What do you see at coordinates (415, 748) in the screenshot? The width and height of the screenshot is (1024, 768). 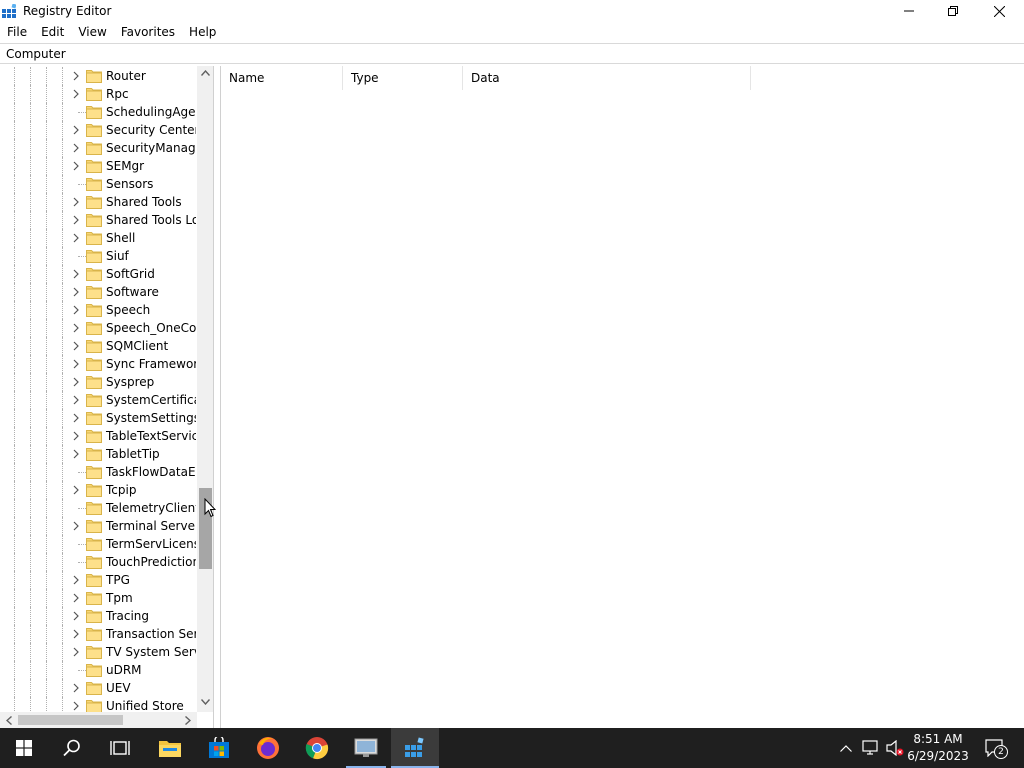 I see `taskbar-regedit` at bounding box center [415, 748].